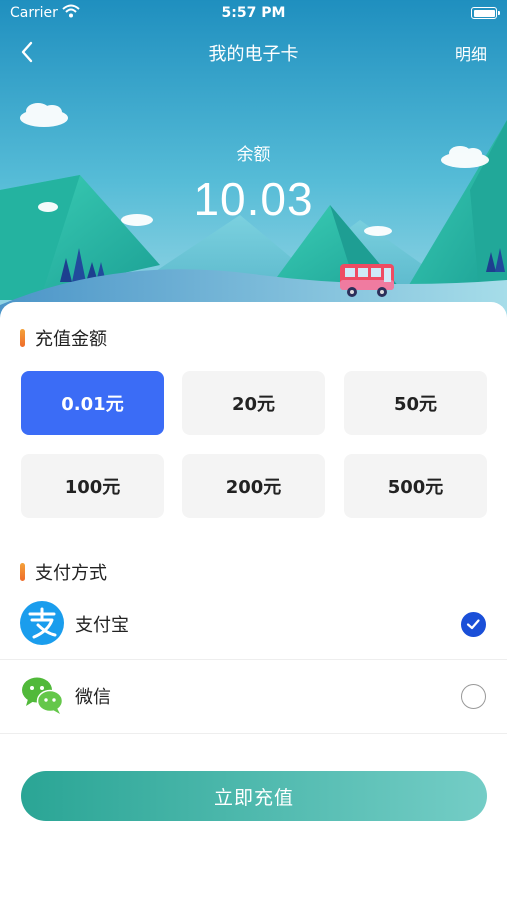  I want to click on navigation-bar: 我的电子卡 明细, so click(253, 52).